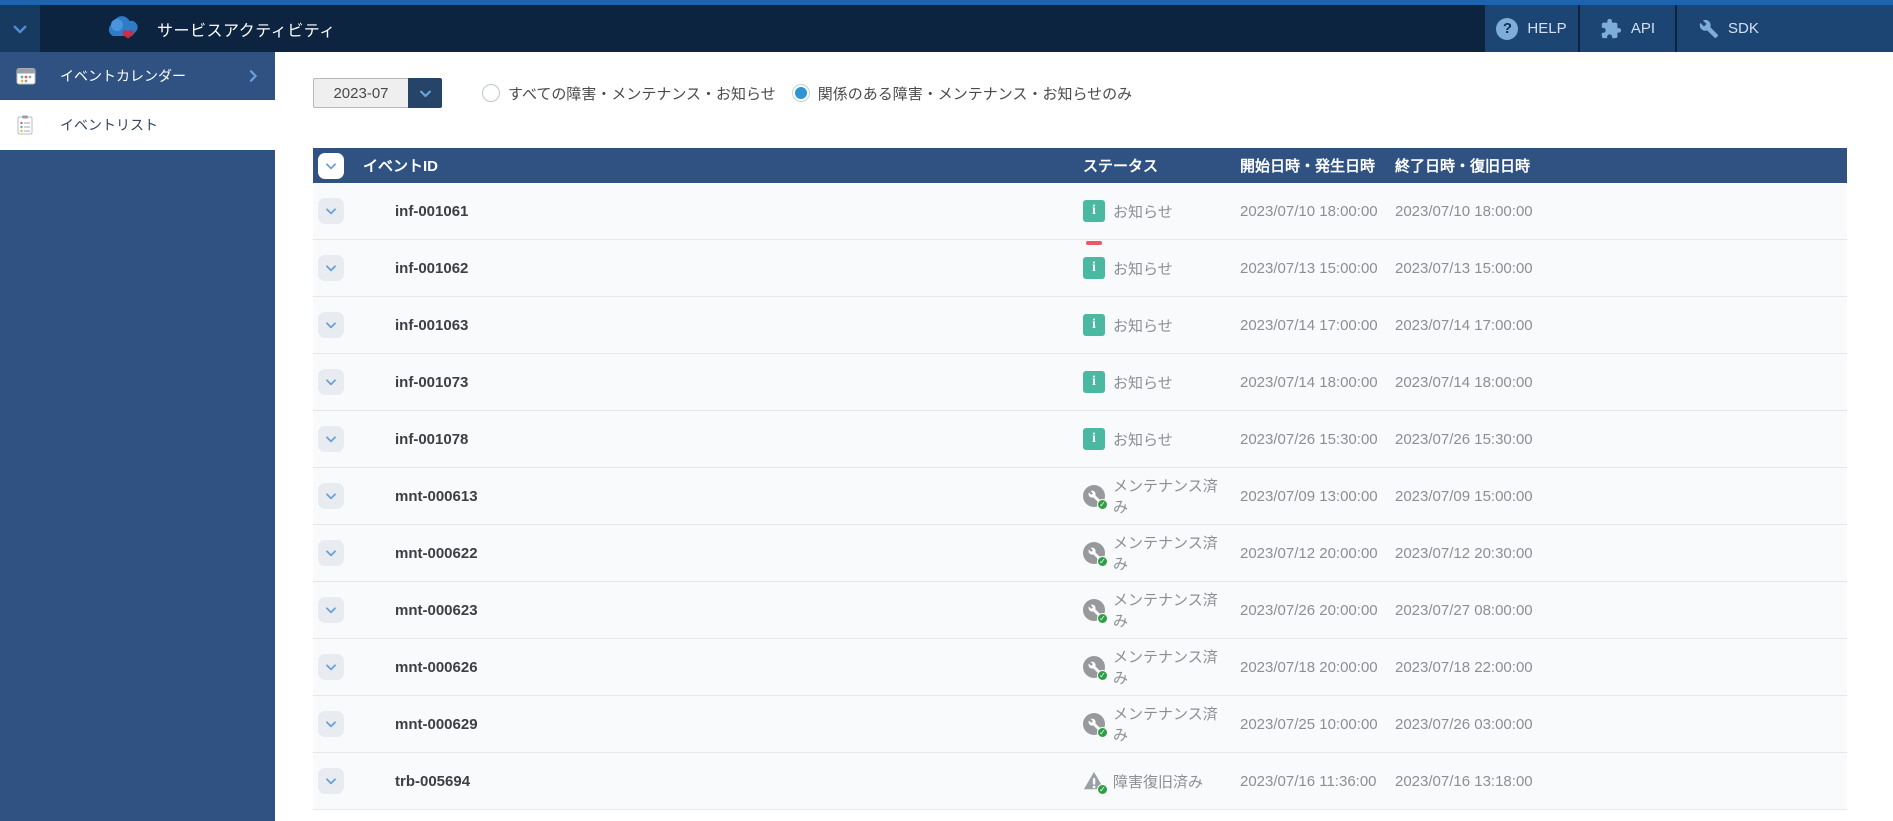  What do you see at coordinates (1309, 439) in the screenshot?
I see `start-datetime: 2023/07/26 15:30:00` at bounding box center [1309, 439].